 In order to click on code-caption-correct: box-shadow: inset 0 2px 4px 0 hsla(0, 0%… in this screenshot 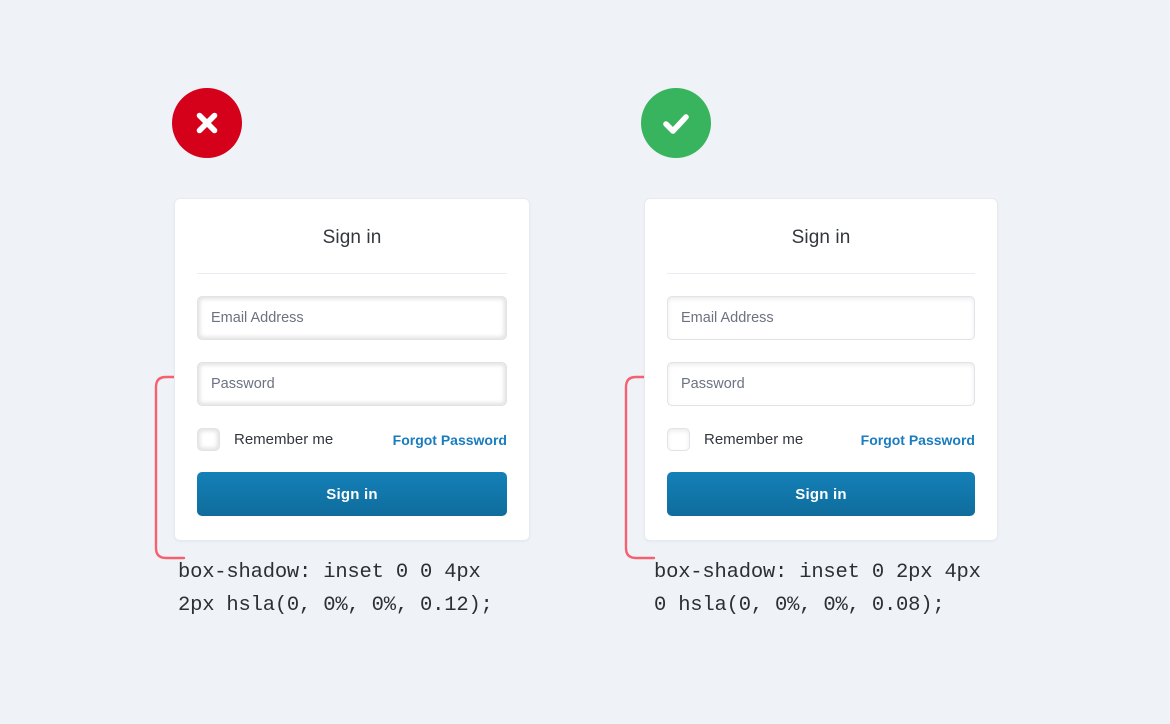, I will do `click(817, 589)`.